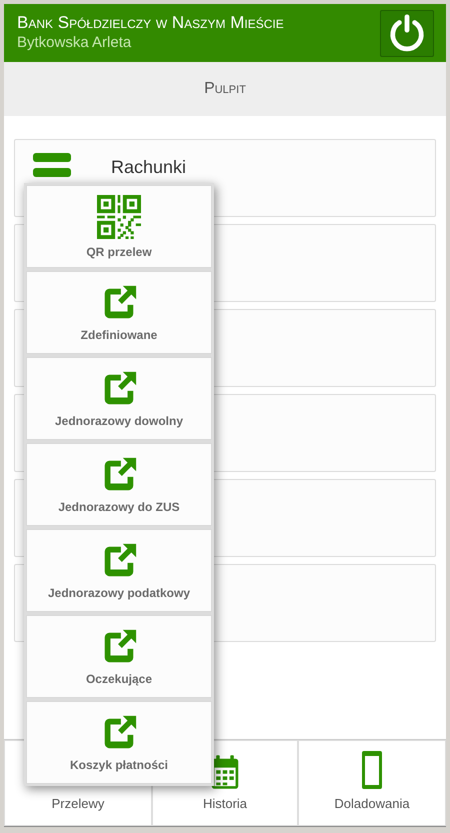 The width and height of the screenshot is (450, 833). Describe the element at coordinates (150, 23) in the screenshot. I see `bank-name: Bank Spółdzielczy w Naszym Mieście` at that location.